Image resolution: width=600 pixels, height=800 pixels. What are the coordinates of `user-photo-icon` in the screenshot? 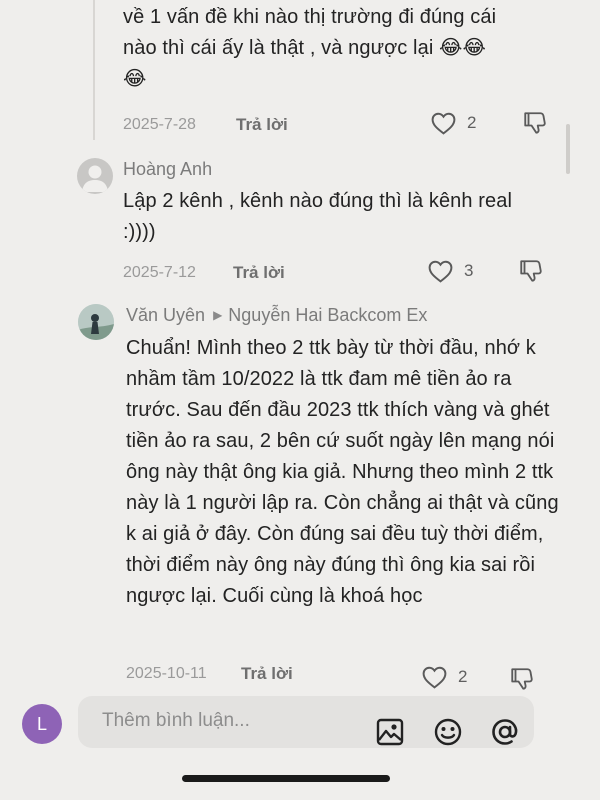 It's located at (96, 322).